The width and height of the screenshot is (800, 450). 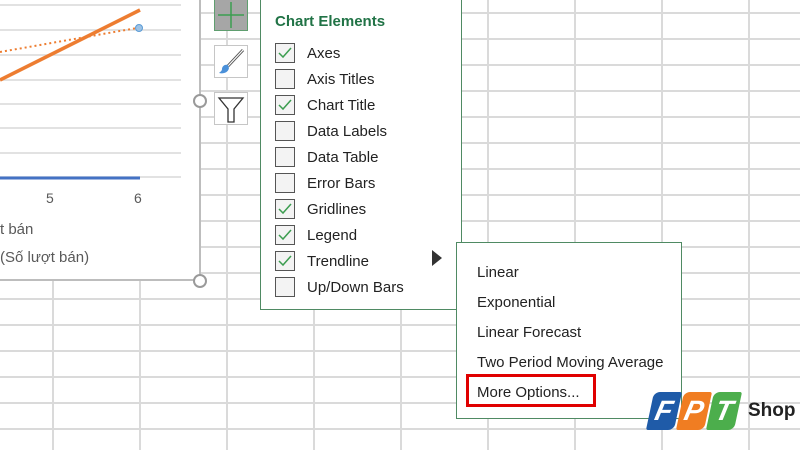 I want to click on checkbox-label: Chart Title, so click(x=341, y=105).